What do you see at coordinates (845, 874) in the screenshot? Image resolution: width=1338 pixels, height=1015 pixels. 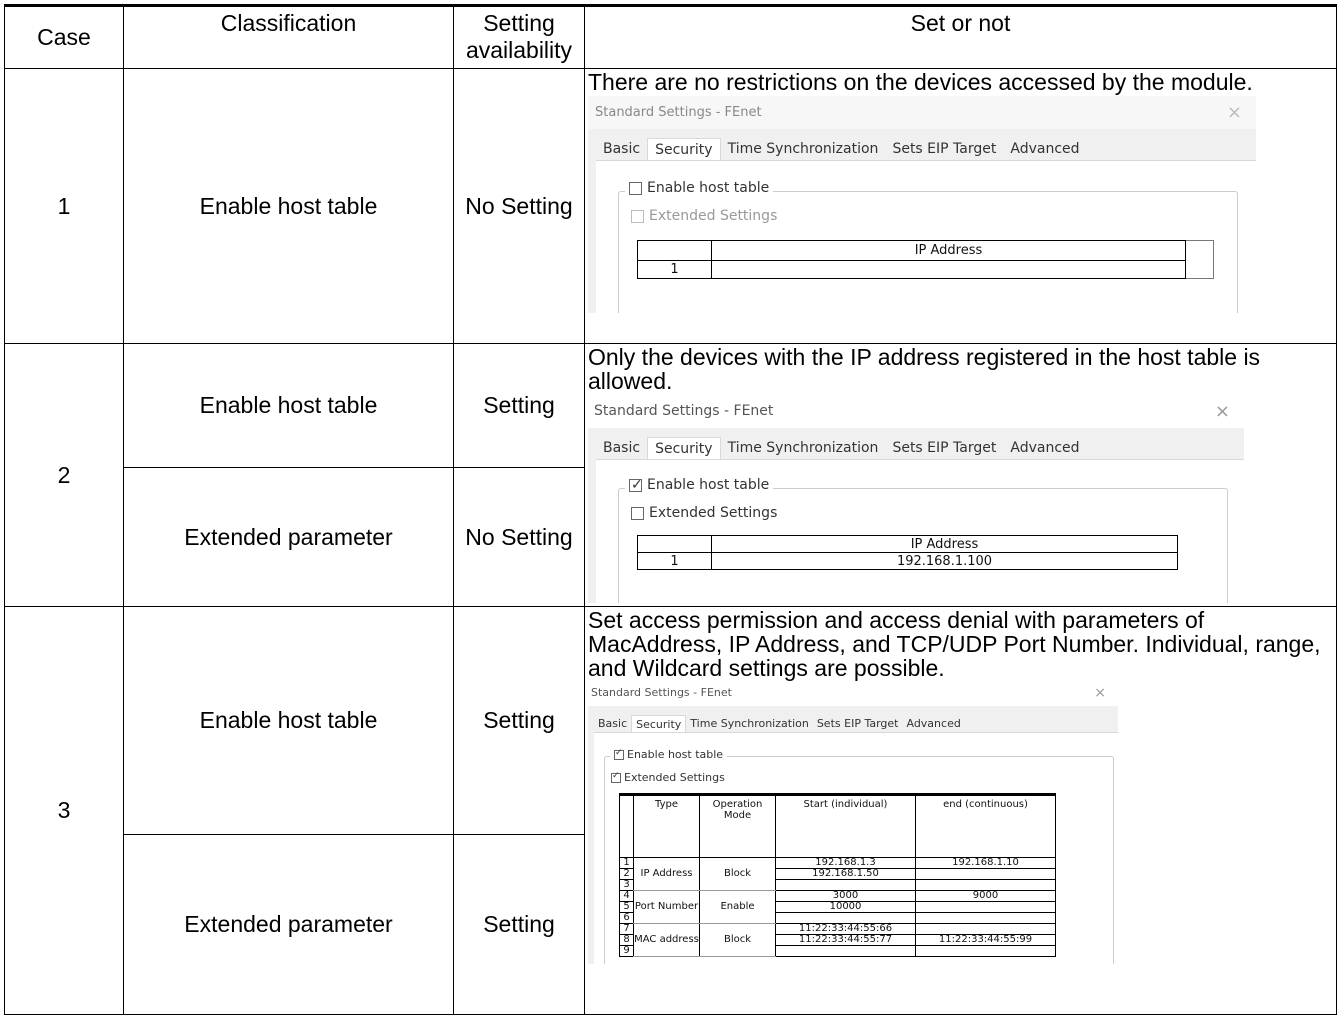 I see `start-cell: 192.168.1.50` at bounding box center [845, 874].